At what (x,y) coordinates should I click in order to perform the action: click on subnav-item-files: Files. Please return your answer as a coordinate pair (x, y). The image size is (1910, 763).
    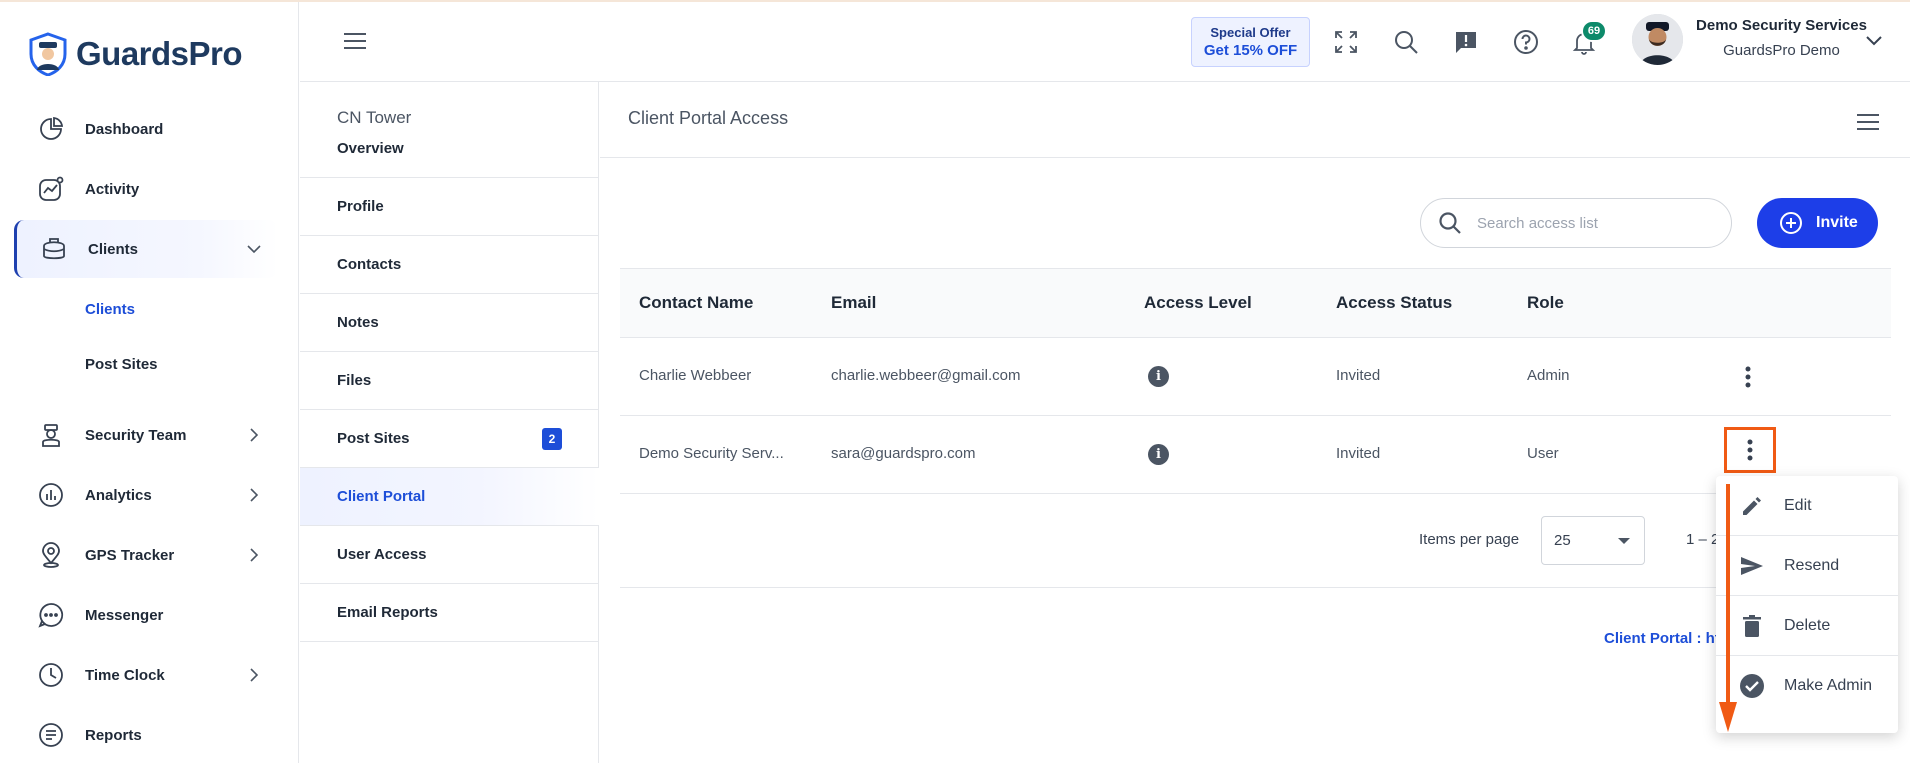
    Looking at the image, I should click on (449, 381).